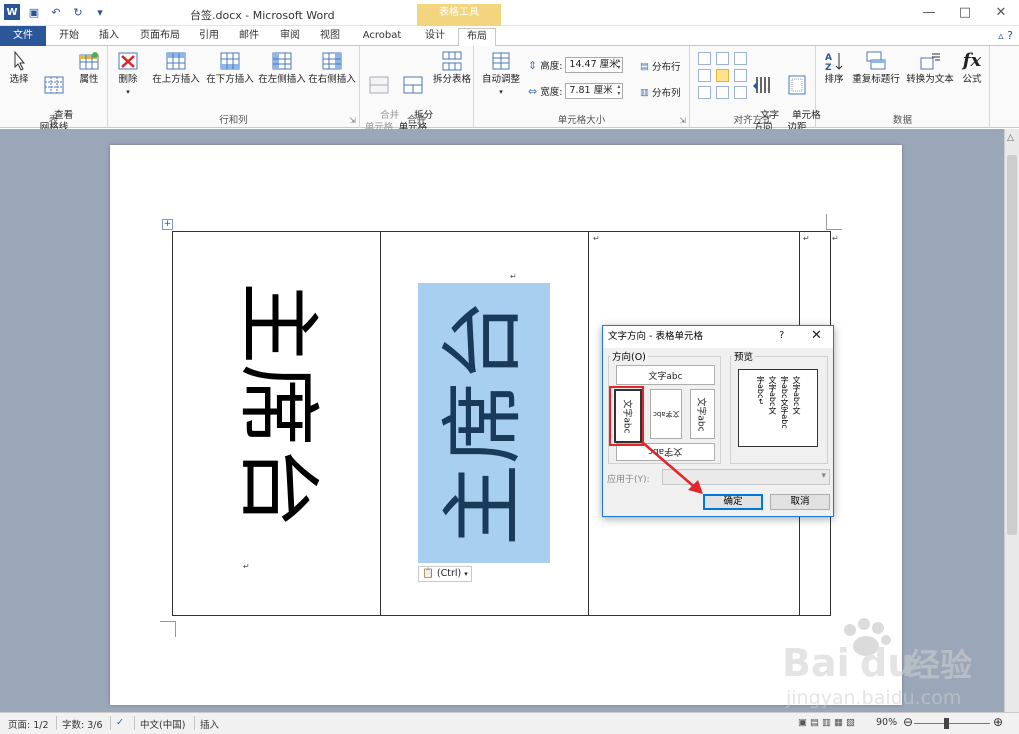  Describe the element at coordinates (176, 68) in the screenshot. I see `insert-above-button: 在上方插入` at that location.